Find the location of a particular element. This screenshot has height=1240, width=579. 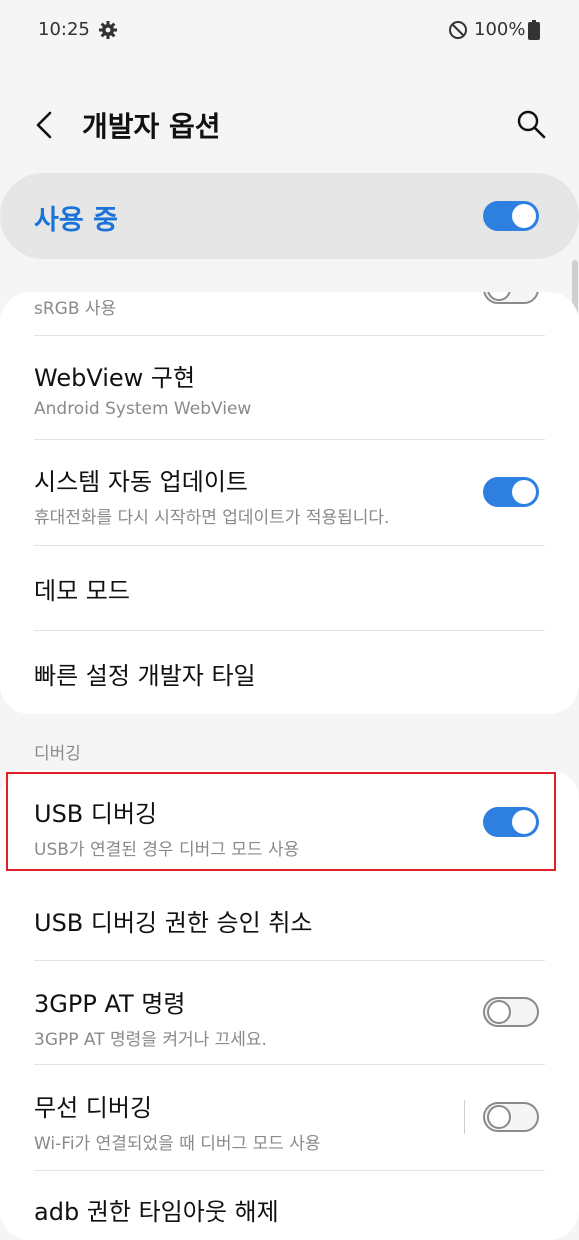

master-toggle is located at coordinates (511, 216).